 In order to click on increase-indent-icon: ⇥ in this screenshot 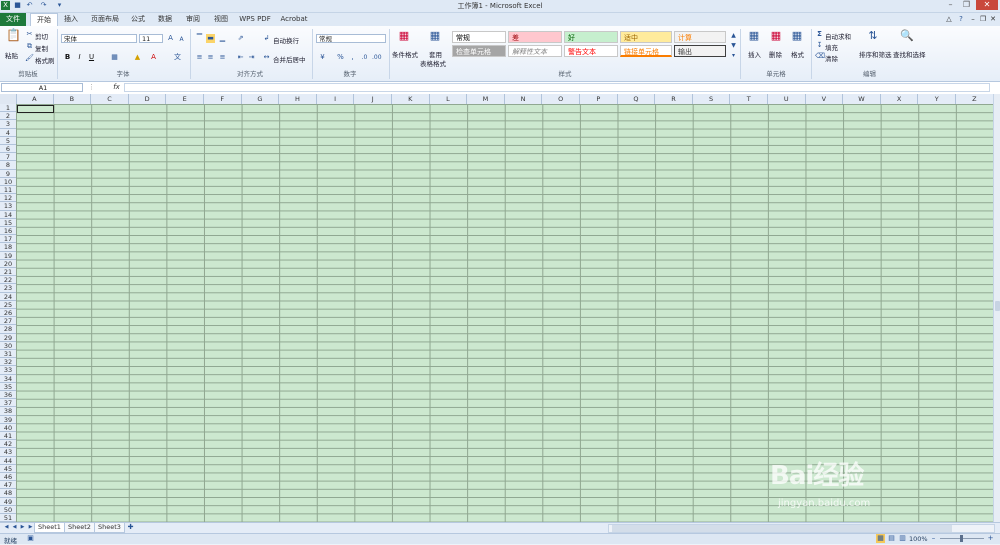, I will do `click(251, 57)`.